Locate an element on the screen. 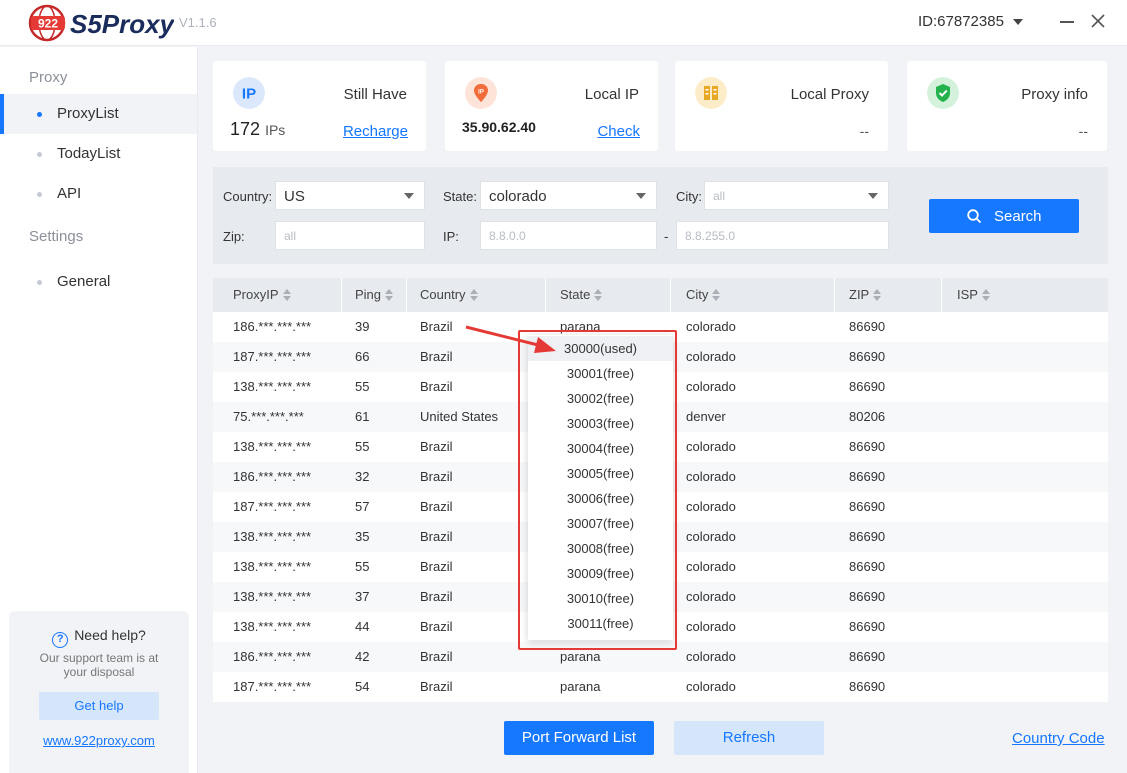 The width and height of the screenshot is (1127, 773). logo-wordmark: S5Proxy is located at coordinates (122, 24).